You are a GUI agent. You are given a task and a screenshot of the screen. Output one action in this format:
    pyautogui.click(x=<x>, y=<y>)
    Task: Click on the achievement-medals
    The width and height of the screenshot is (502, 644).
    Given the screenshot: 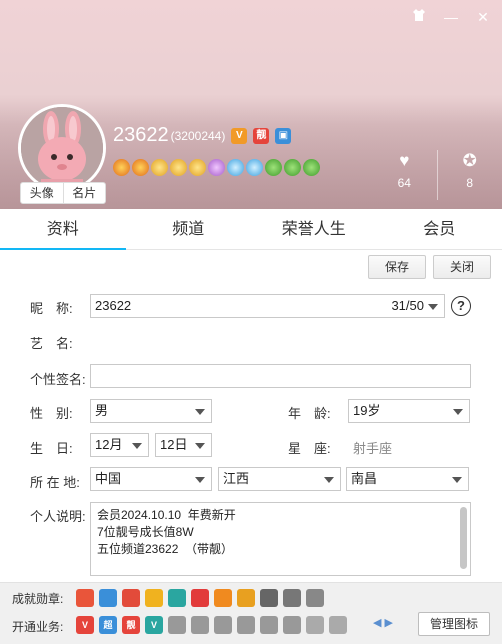 What is the action you would take?
    pyautogui.click(x=200, y=598)
    